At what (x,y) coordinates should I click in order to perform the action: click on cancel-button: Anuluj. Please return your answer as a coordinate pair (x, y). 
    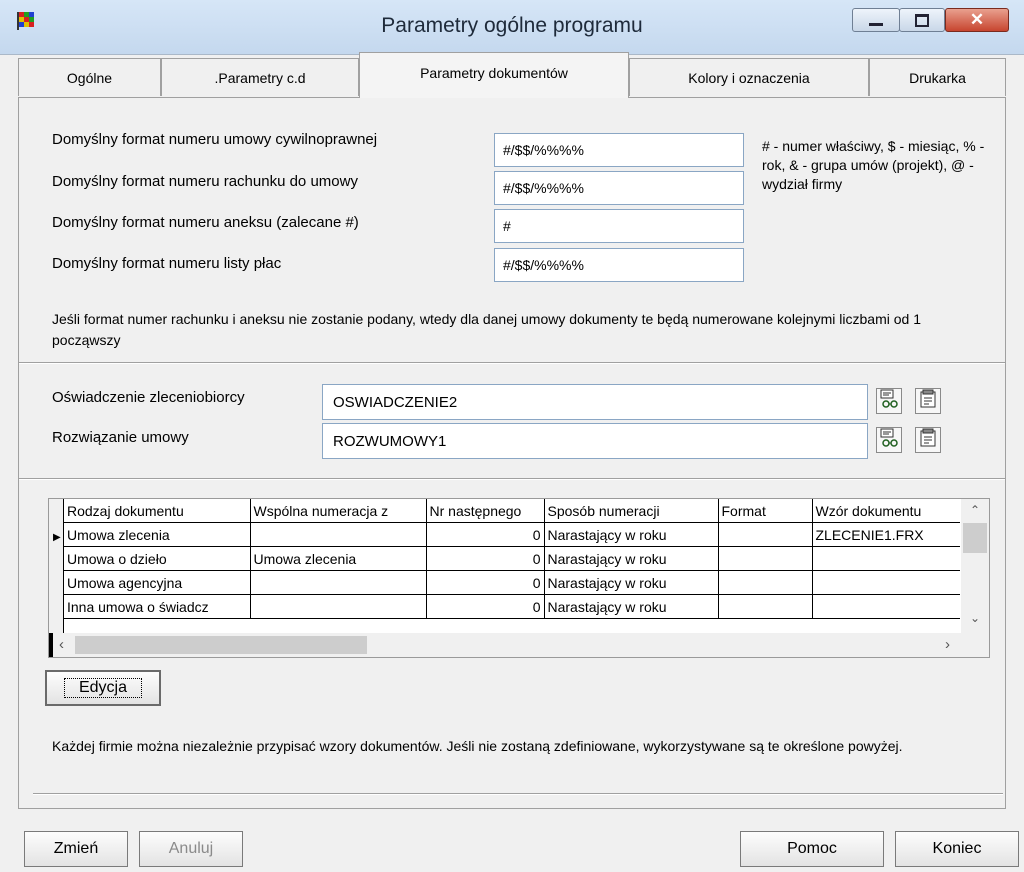
    Looking at the image, I should click on (191, 849).